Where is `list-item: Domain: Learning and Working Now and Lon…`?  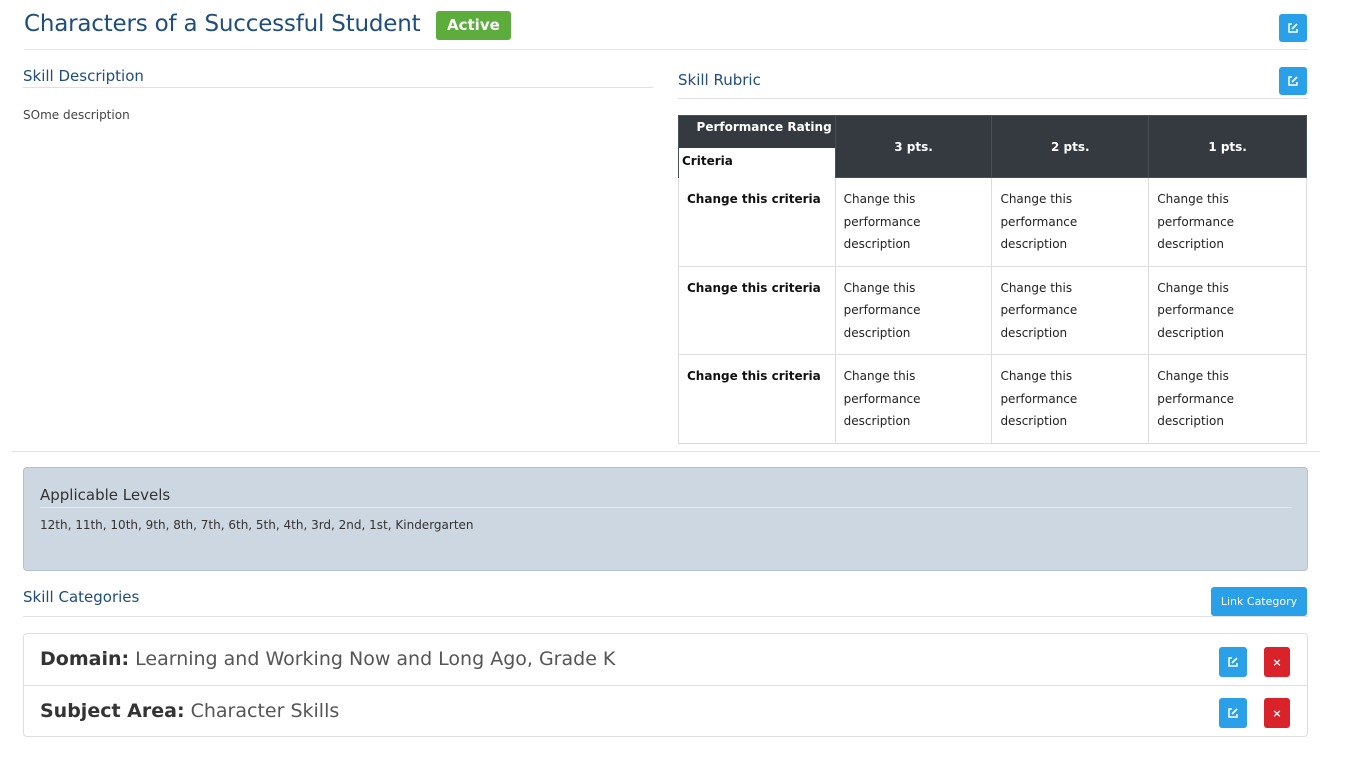
list-item: Domain: Learning and Working Now and Lon… is located at coordinates (665, 659).